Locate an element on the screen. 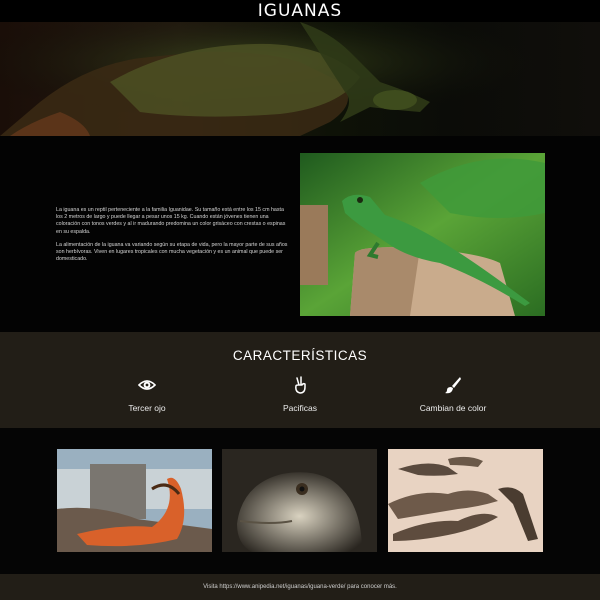  page-title: IGUANAS is located at coordinates (300, 11).